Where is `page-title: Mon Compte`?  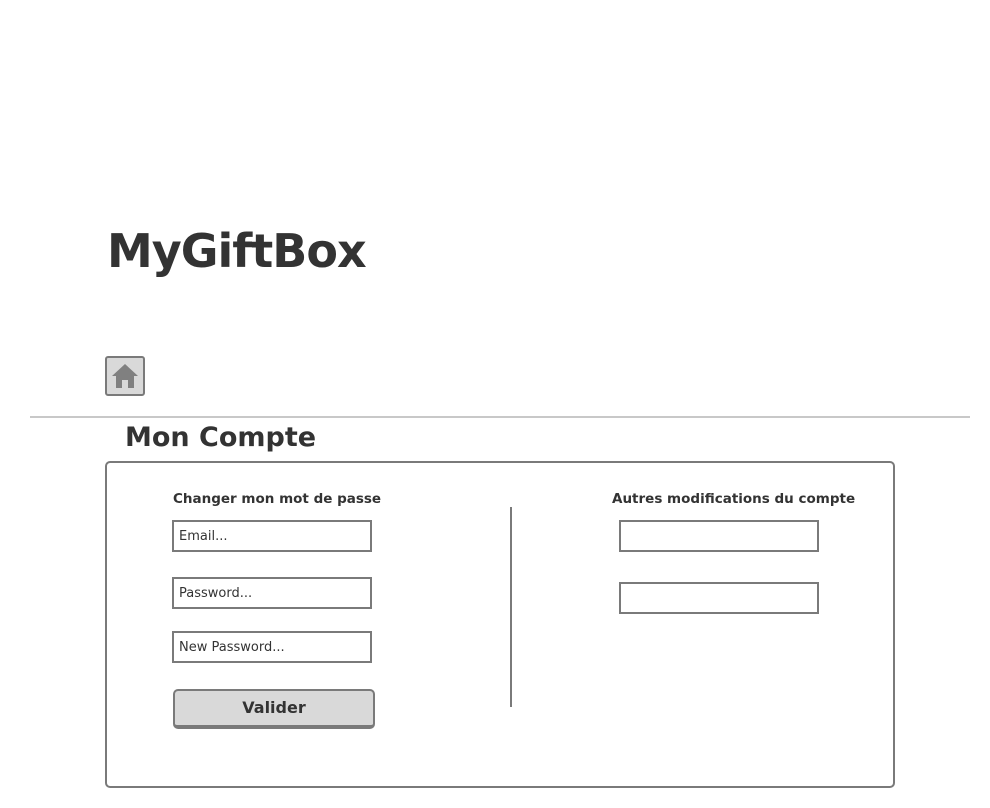 page-title: Mon Compte is located at coordinates (221, 437).